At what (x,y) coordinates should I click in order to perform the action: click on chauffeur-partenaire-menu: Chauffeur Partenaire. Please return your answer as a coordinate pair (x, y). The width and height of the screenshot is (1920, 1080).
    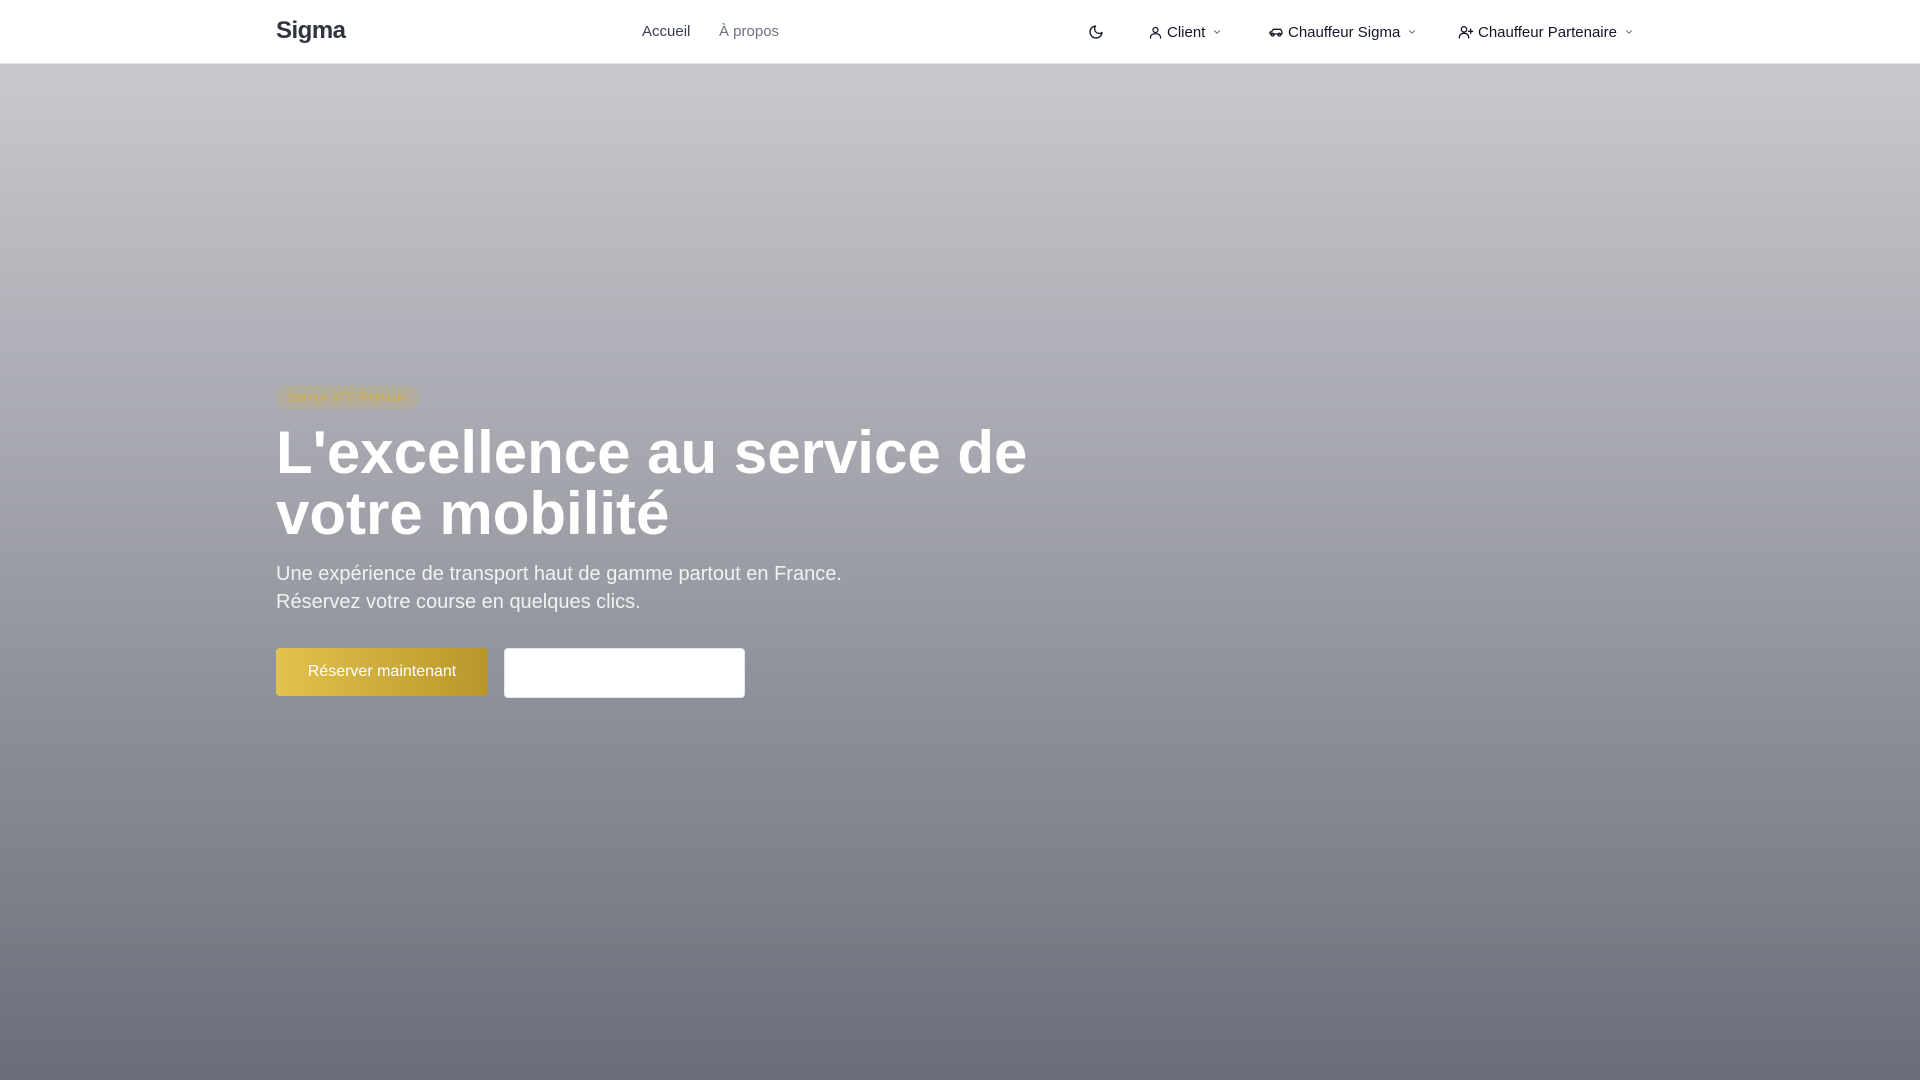
    Looking at the image, I should click on (1546, 32).